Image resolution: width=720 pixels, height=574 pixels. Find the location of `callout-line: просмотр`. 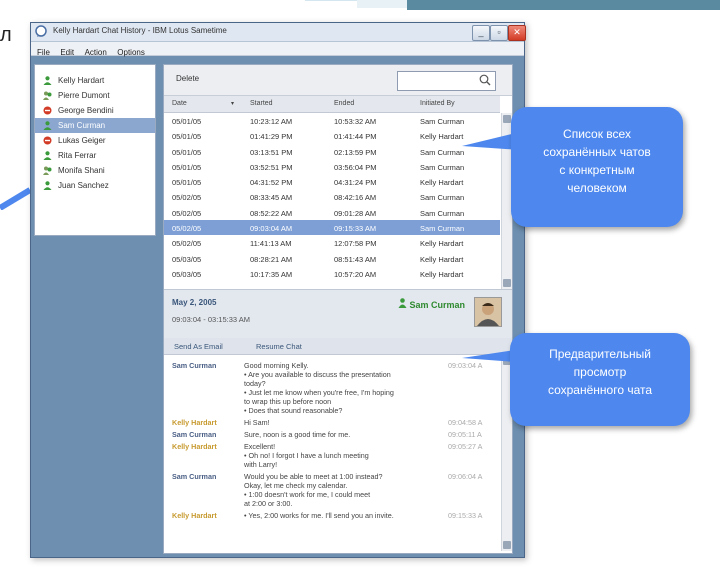

callout-line: просмотр is located at coordinates (600, 372).